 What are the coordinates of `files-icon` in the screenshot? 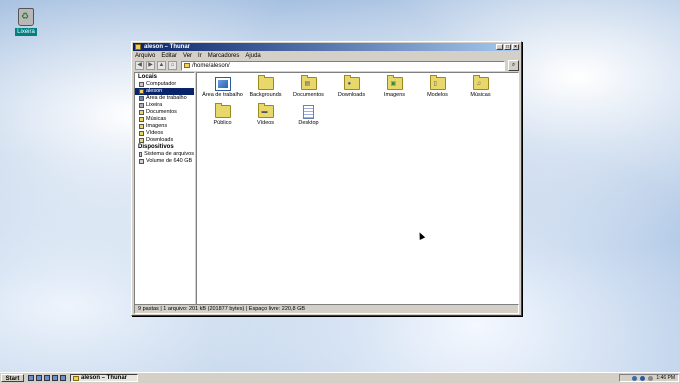 It's located at (47, 378).